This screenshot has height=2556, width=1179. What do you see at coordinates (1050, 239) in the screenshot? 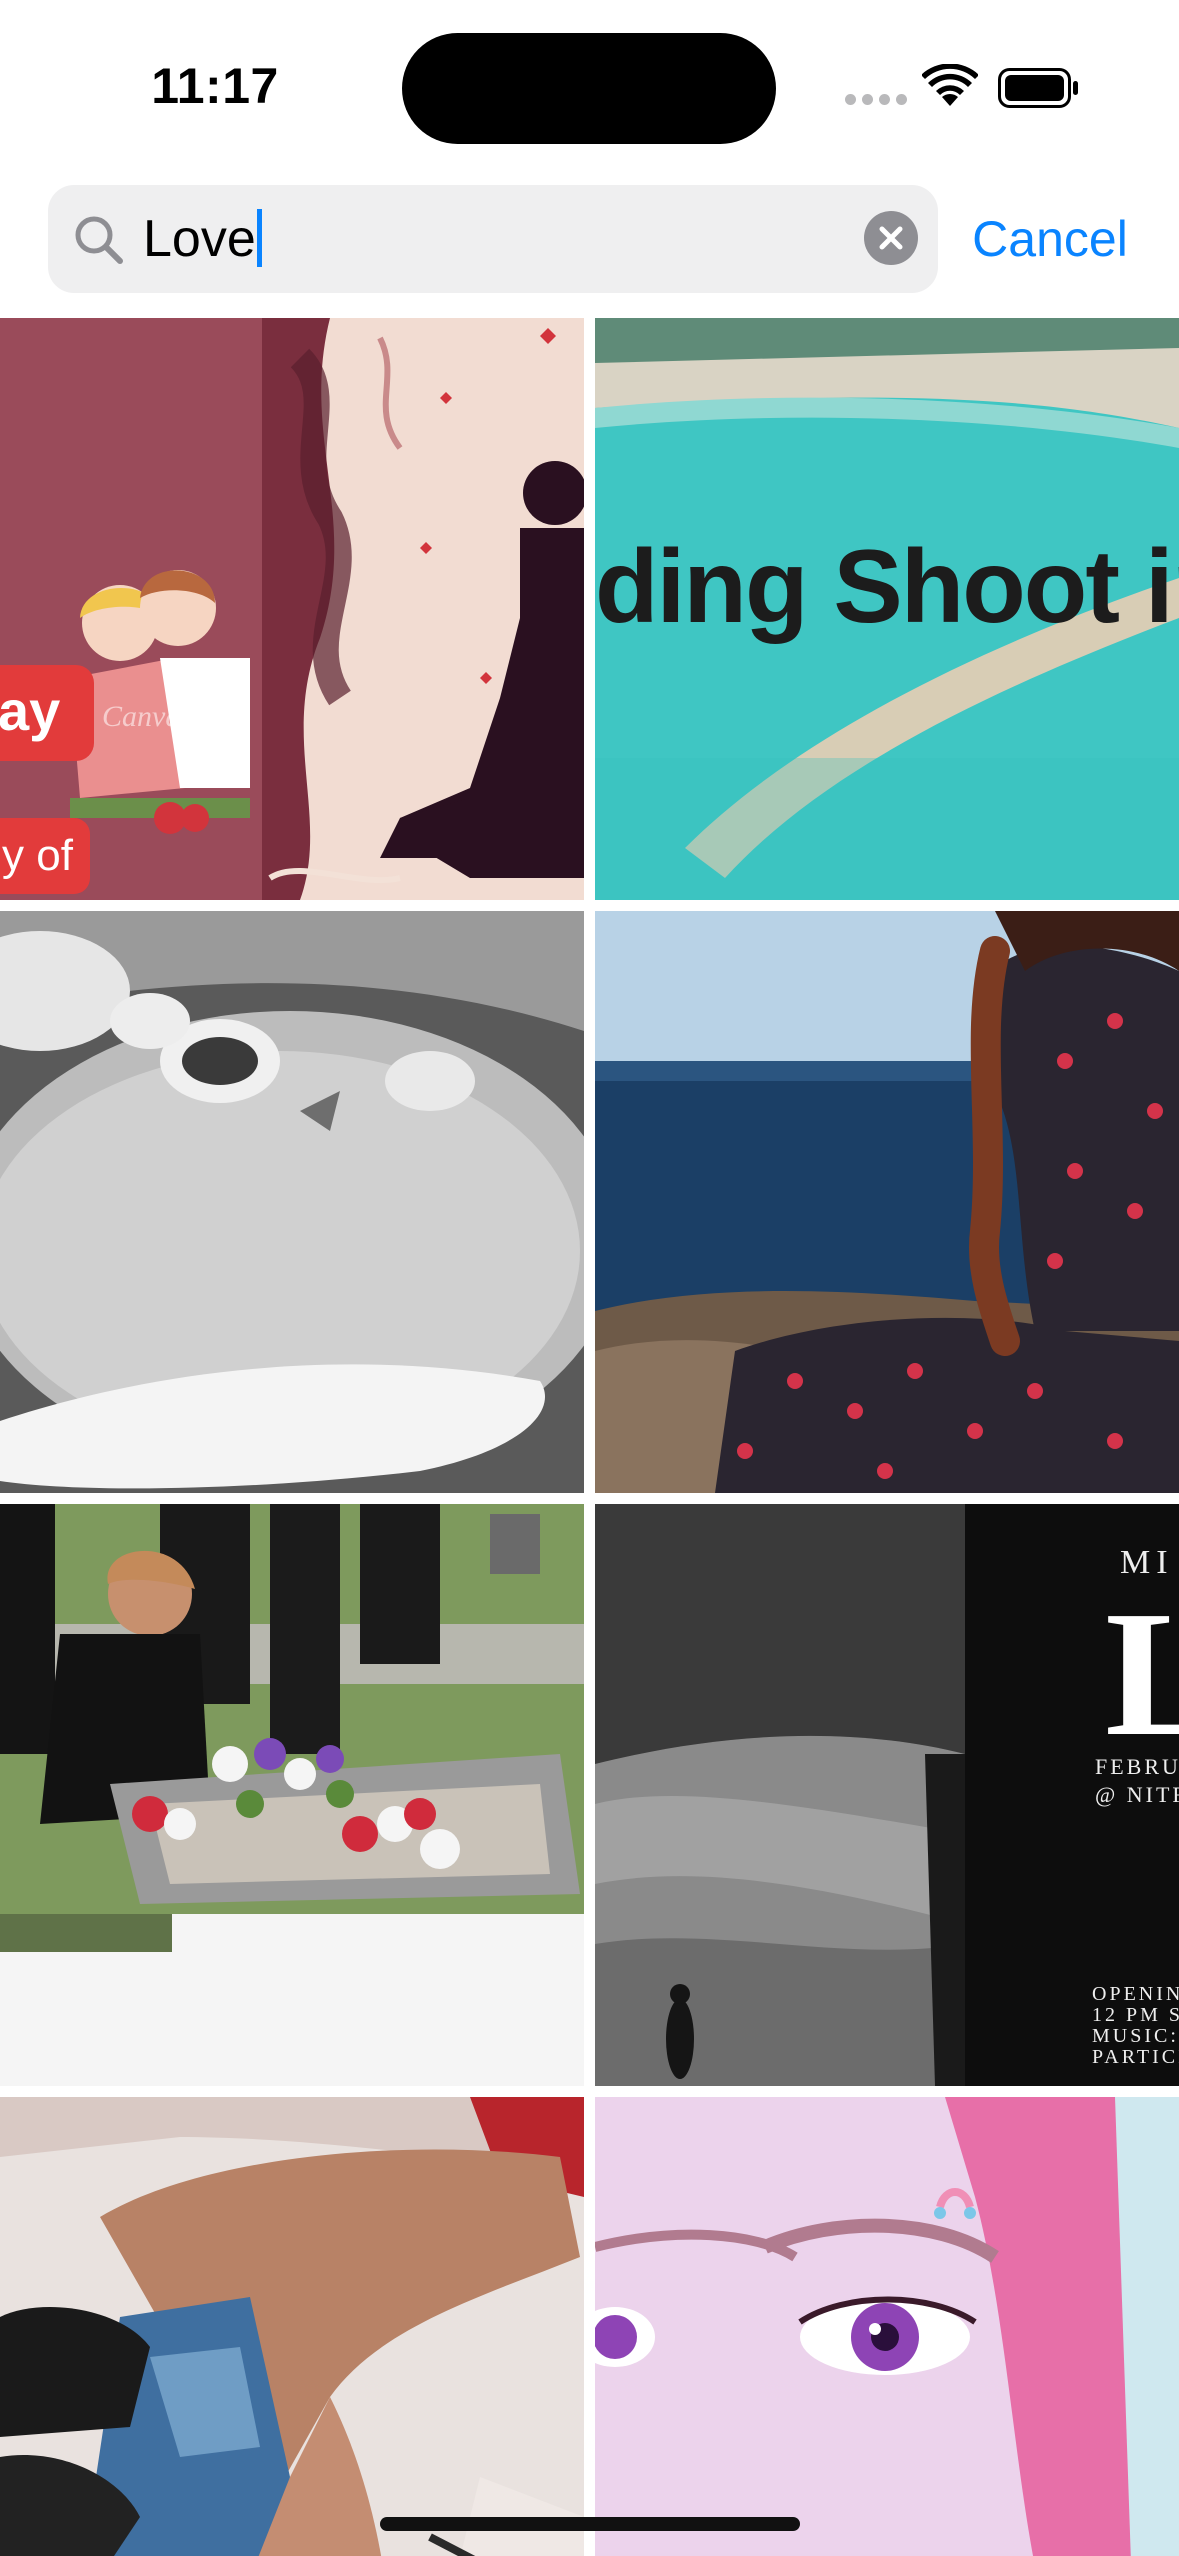
I see `cancel-button: Cancel` at bounding box center [1050, 239].